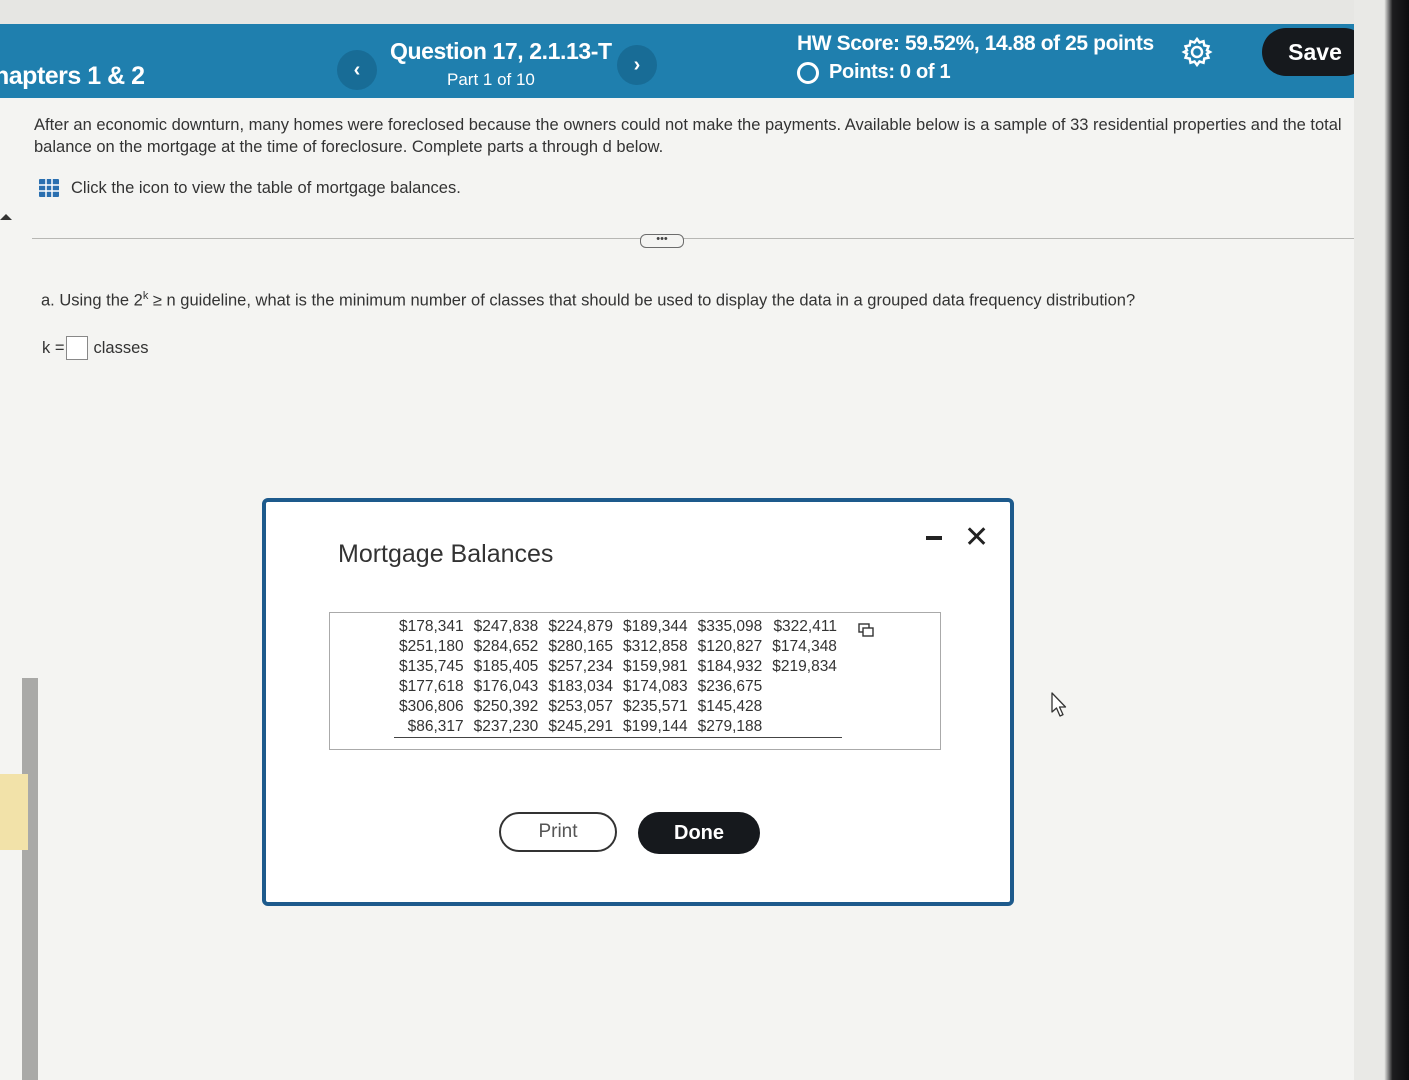 Image resolution: width=1409 pixels, height=1080 pixels. Describe the element at coordinates (53, 347) in the screenshot. I see `k-label: k =` at that location.